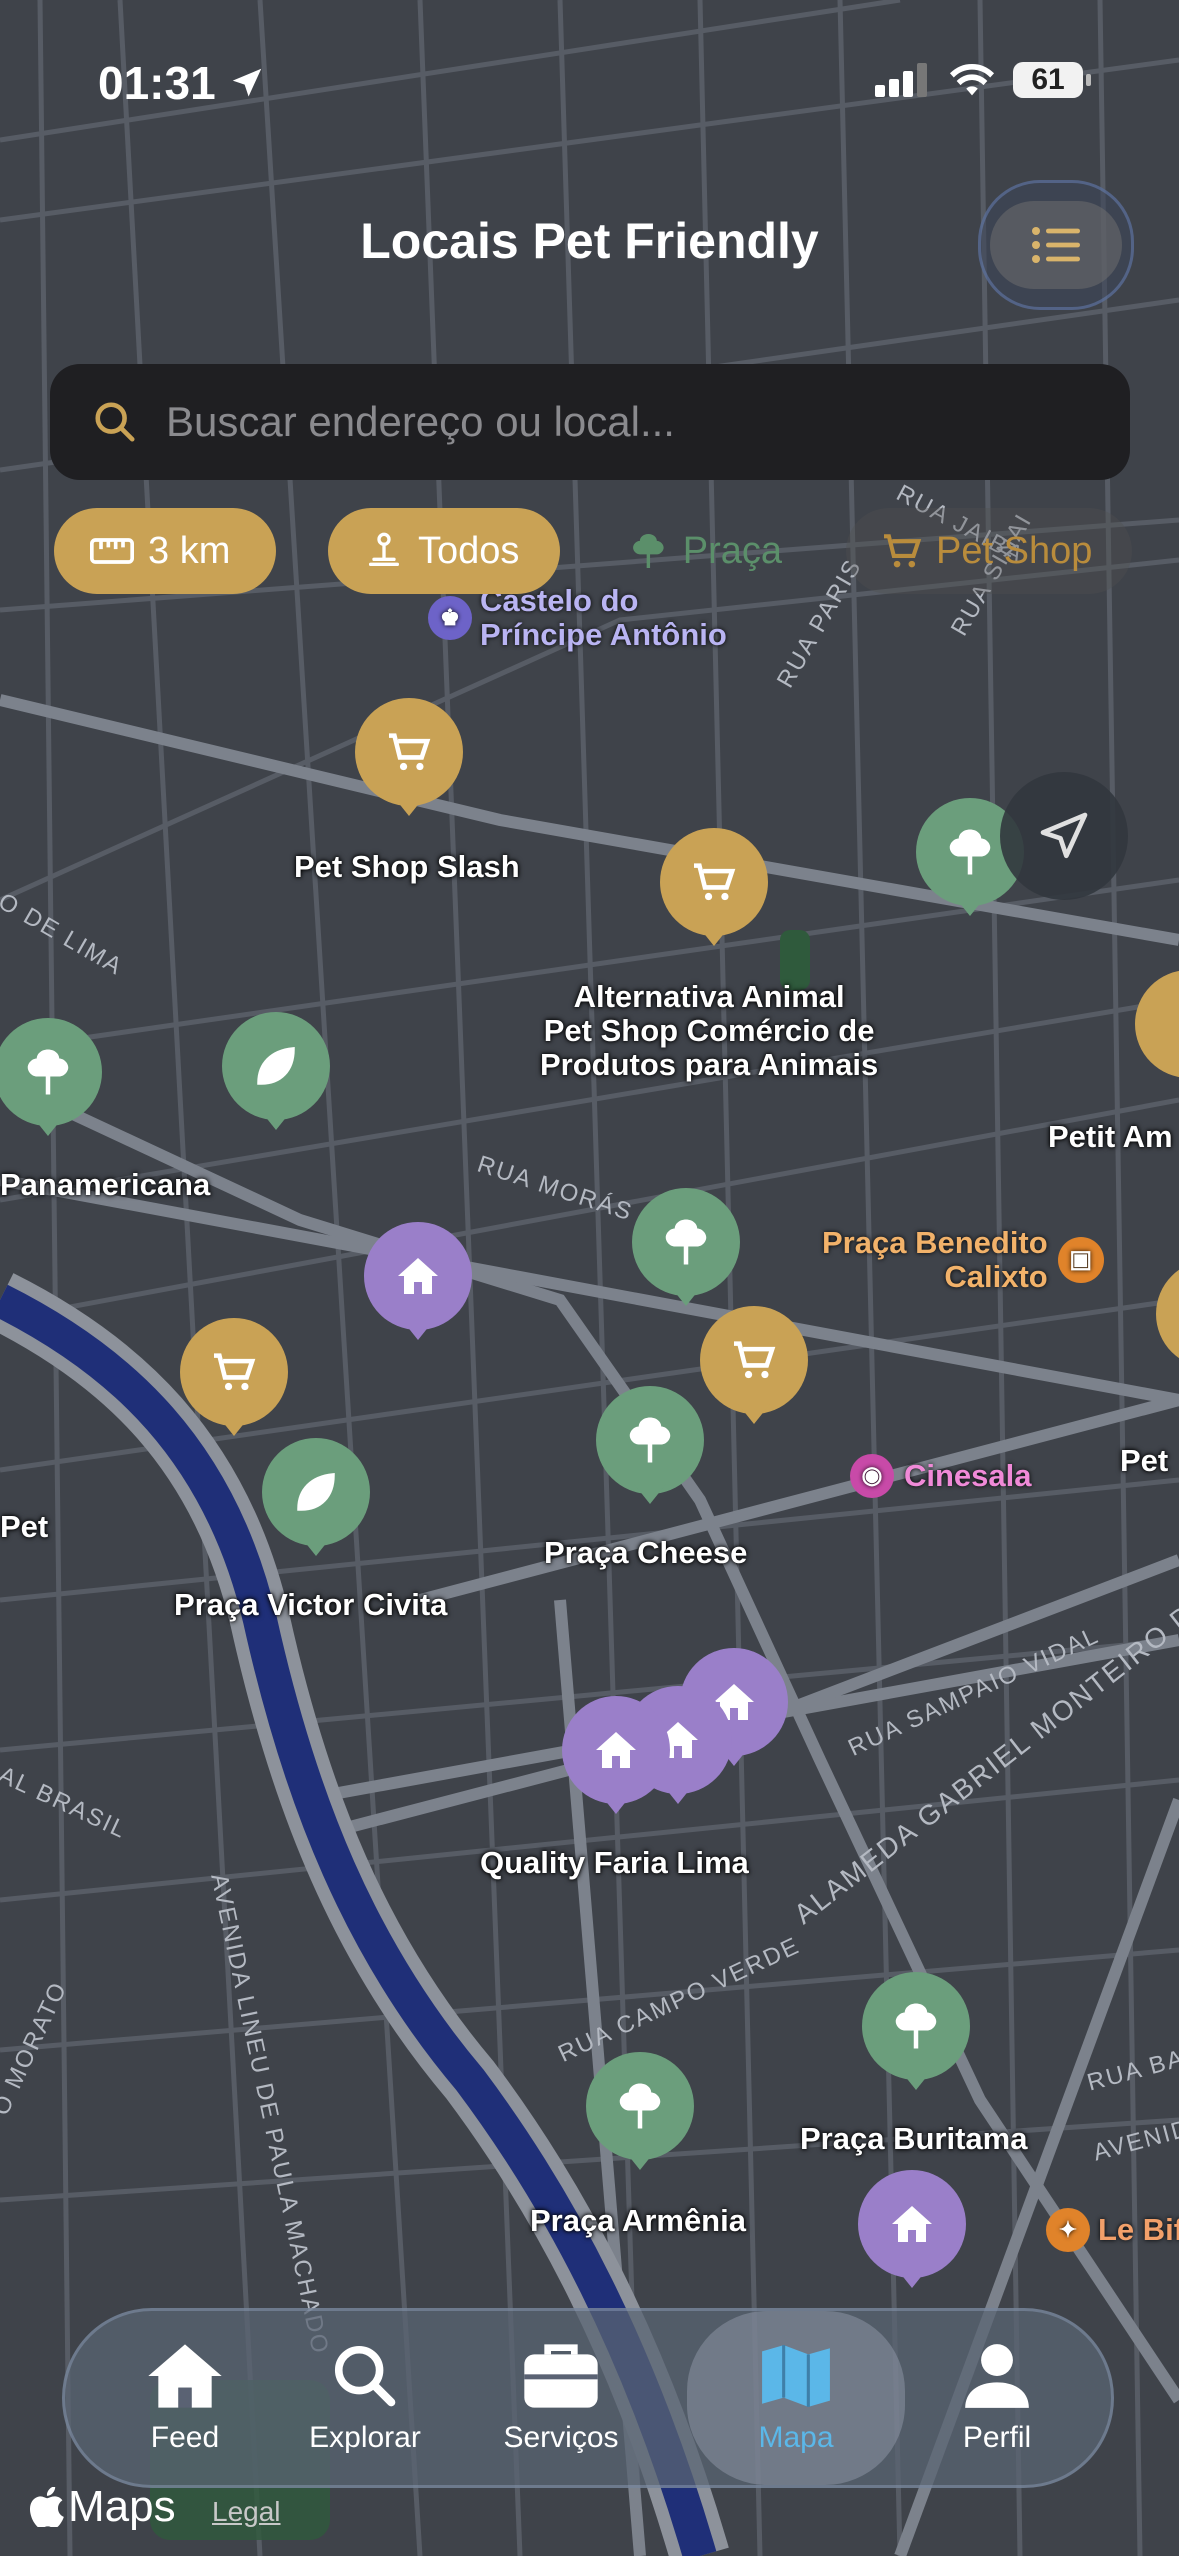 This screenshot has width=1179, height=2556. Describe the element at coordinates (796, 2376) in the screenshot. I see `map-icon` at that location.